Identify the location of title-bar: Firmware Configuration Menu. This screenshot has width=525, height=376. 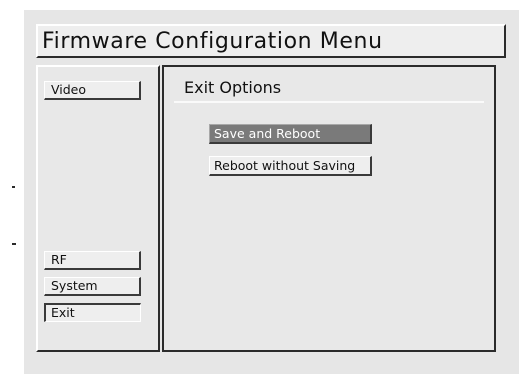
(271, 41).